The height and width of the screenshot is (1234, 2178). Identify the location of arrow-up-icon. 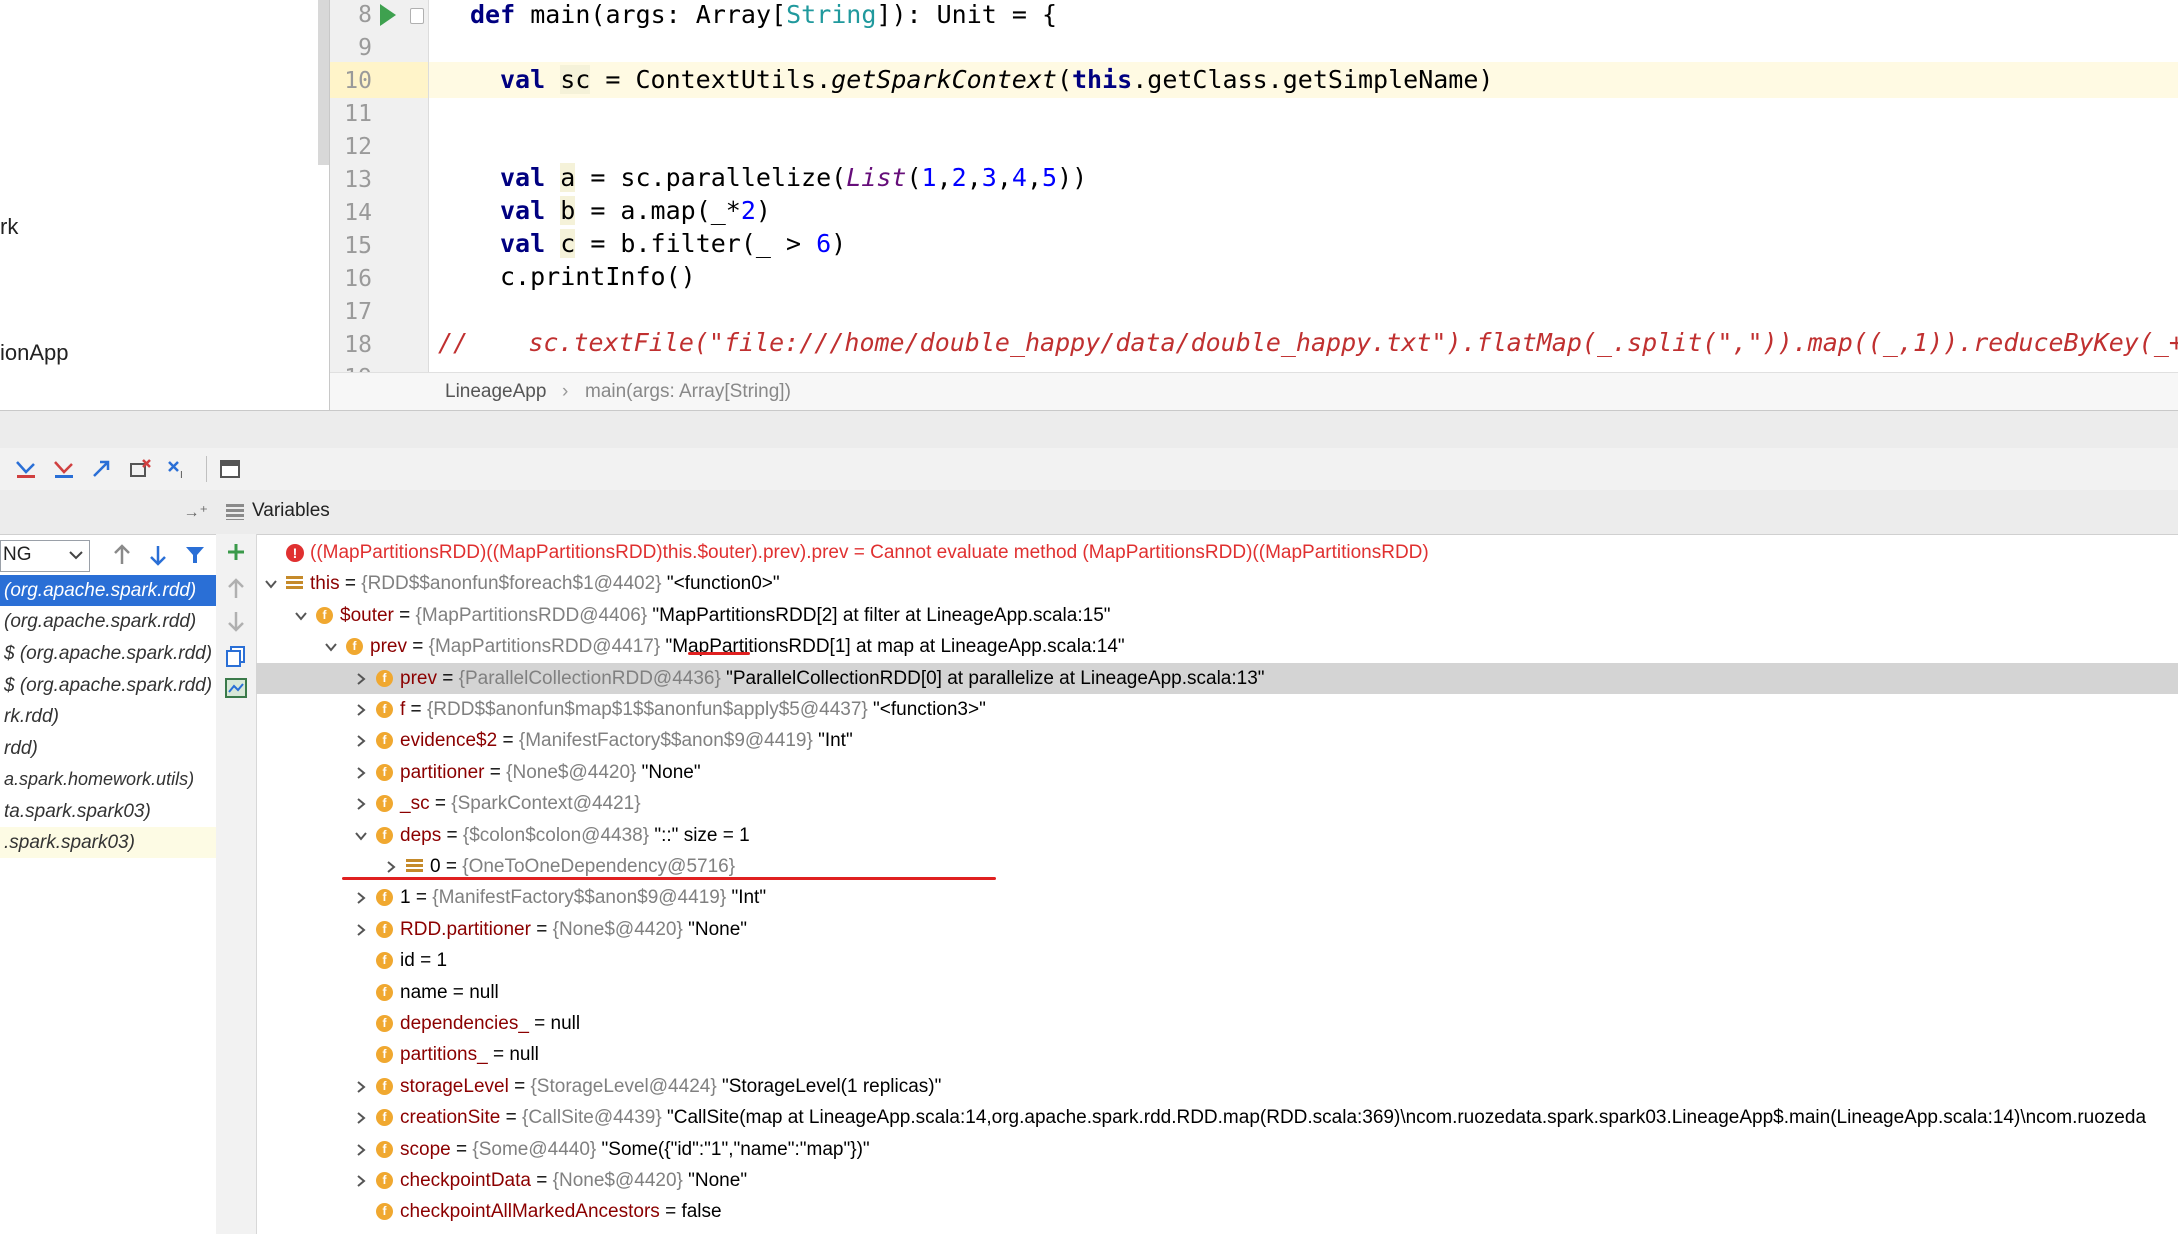
(122, 555).